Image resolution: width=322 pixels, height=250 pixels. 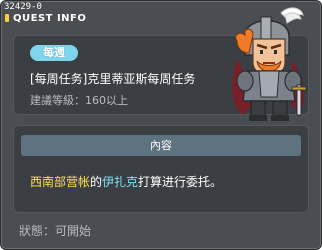 I want to click on recommended-level: 建議等級：160以上, so click(x=79, y=100).